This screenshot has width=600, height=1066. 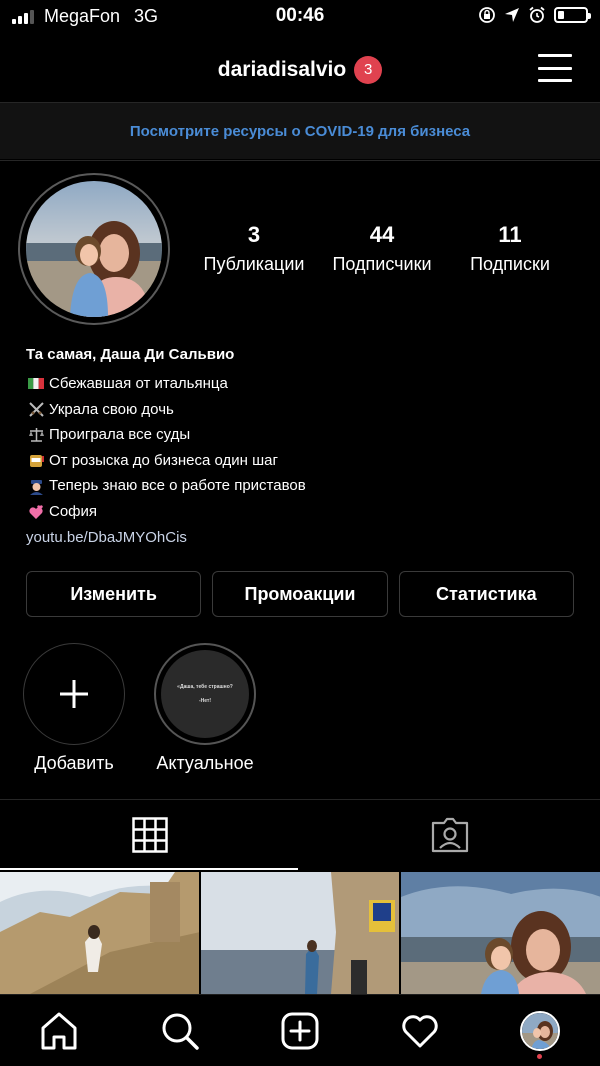 I want to click on notification-badge: 3, so click(x=368, y=70).